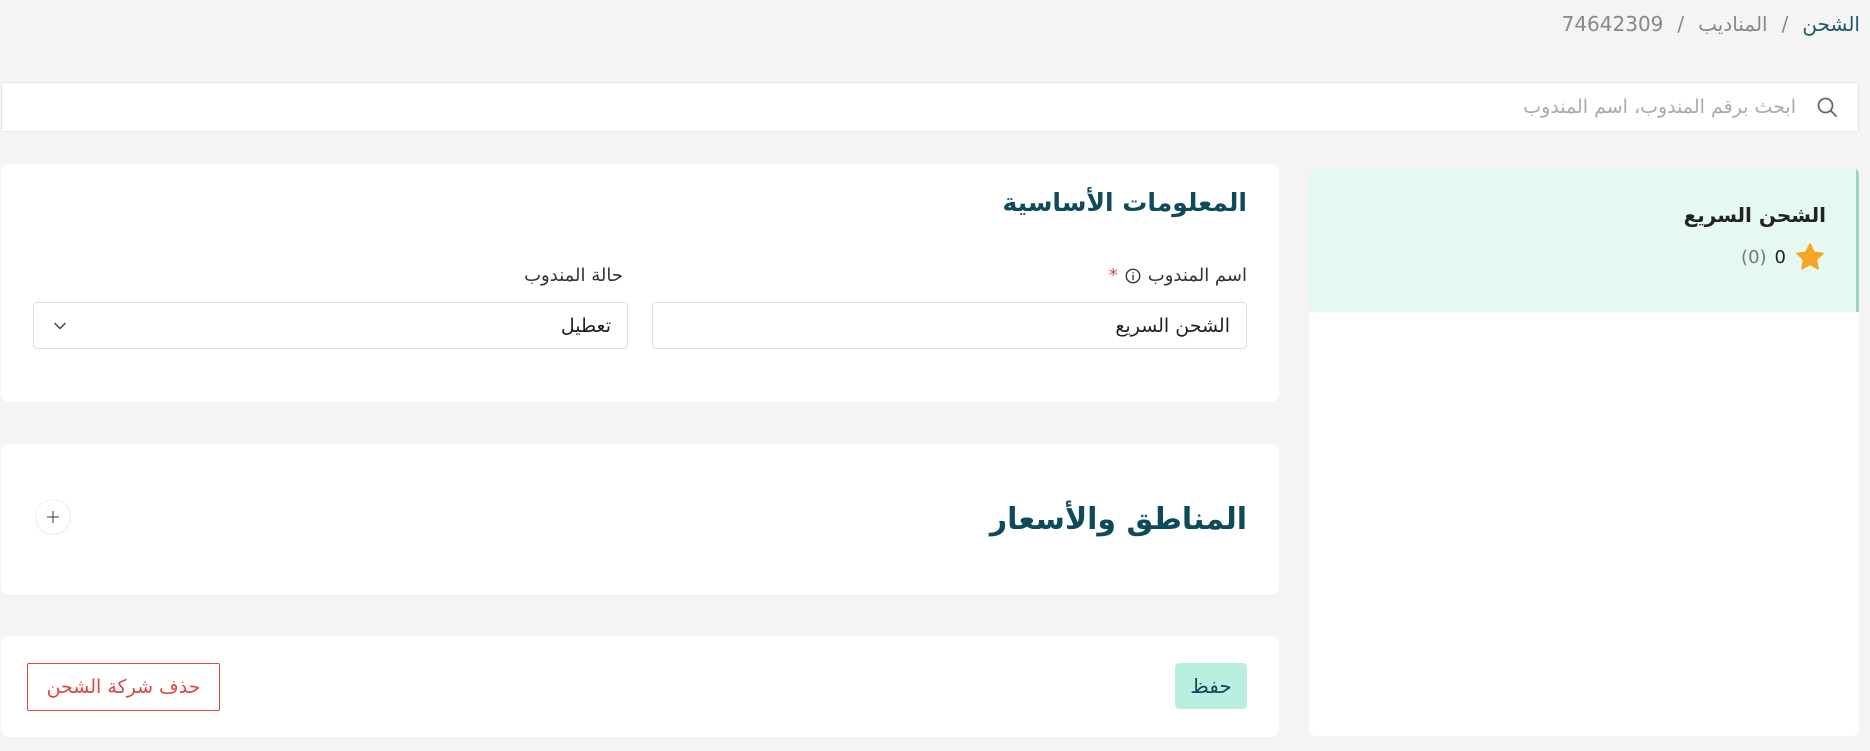 The height and width of the screenshot is (751, 1870). I want to click on delete-carrier-button: حذف شركة الشحن, so click(123, 687).